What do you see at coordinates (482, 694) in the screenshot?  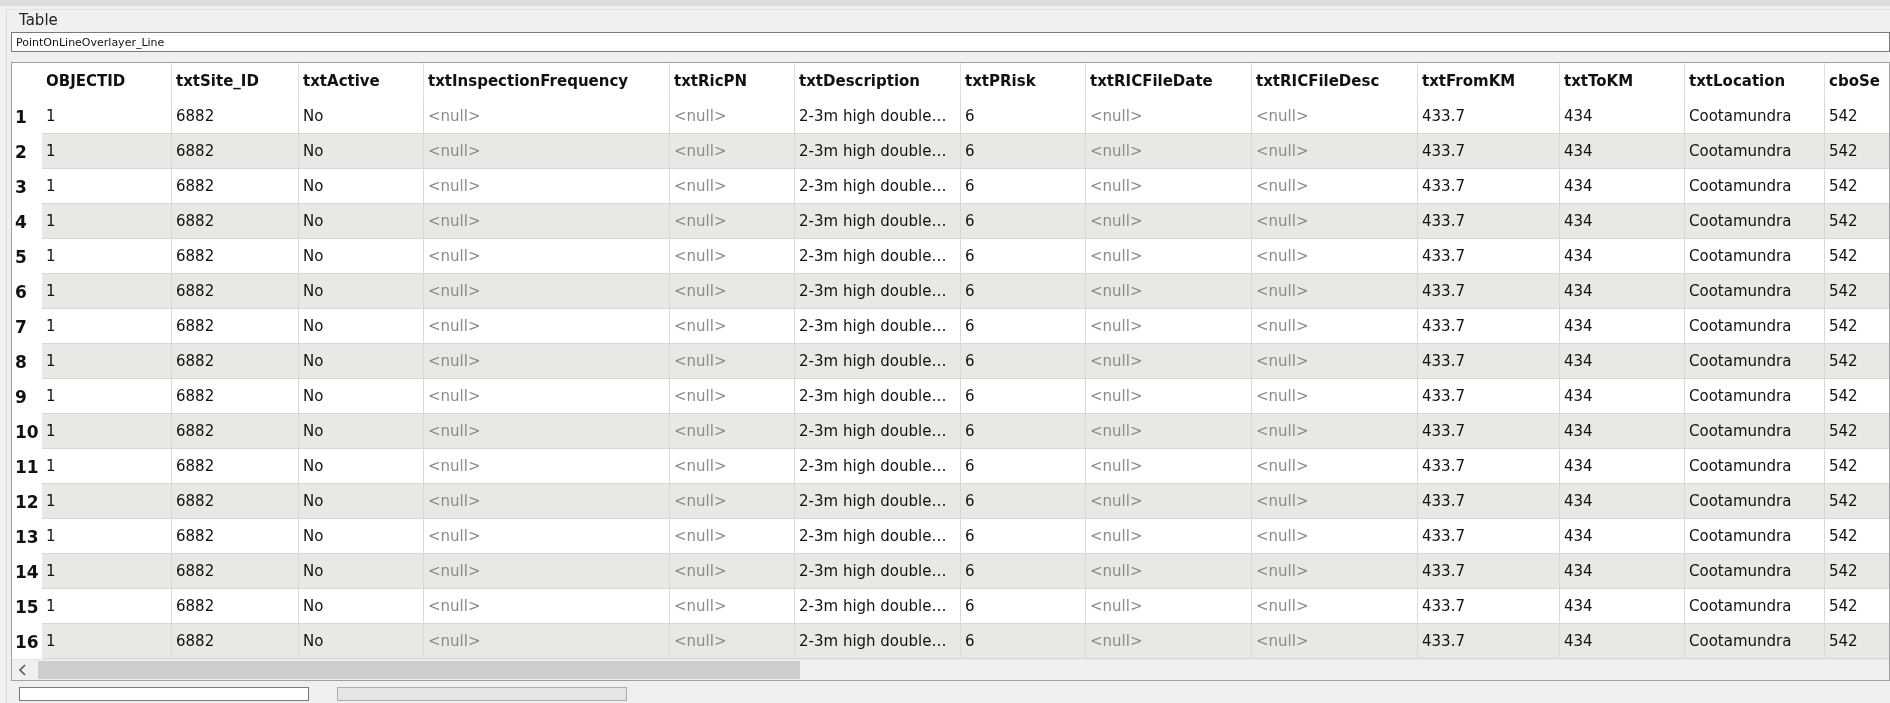 I see `button` at bounding box center [482, 694].